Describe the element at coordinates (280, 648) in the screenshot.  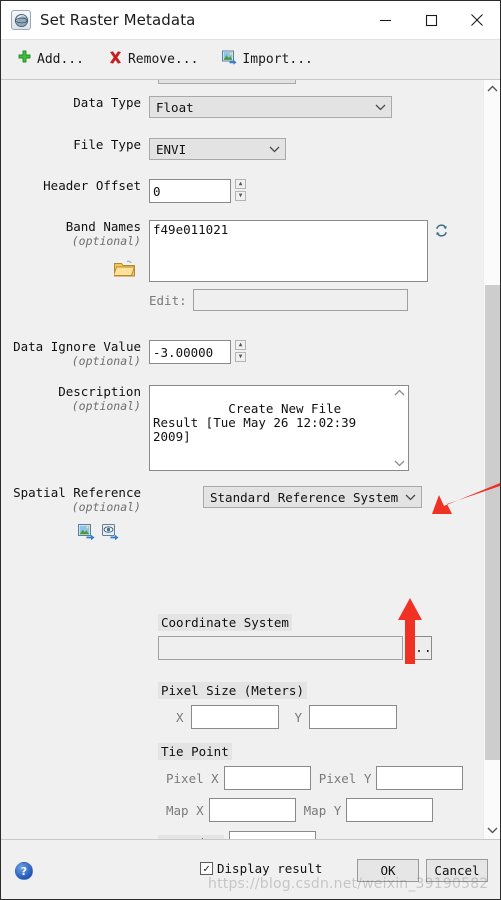
I see `coordinate-system-input` at that location.